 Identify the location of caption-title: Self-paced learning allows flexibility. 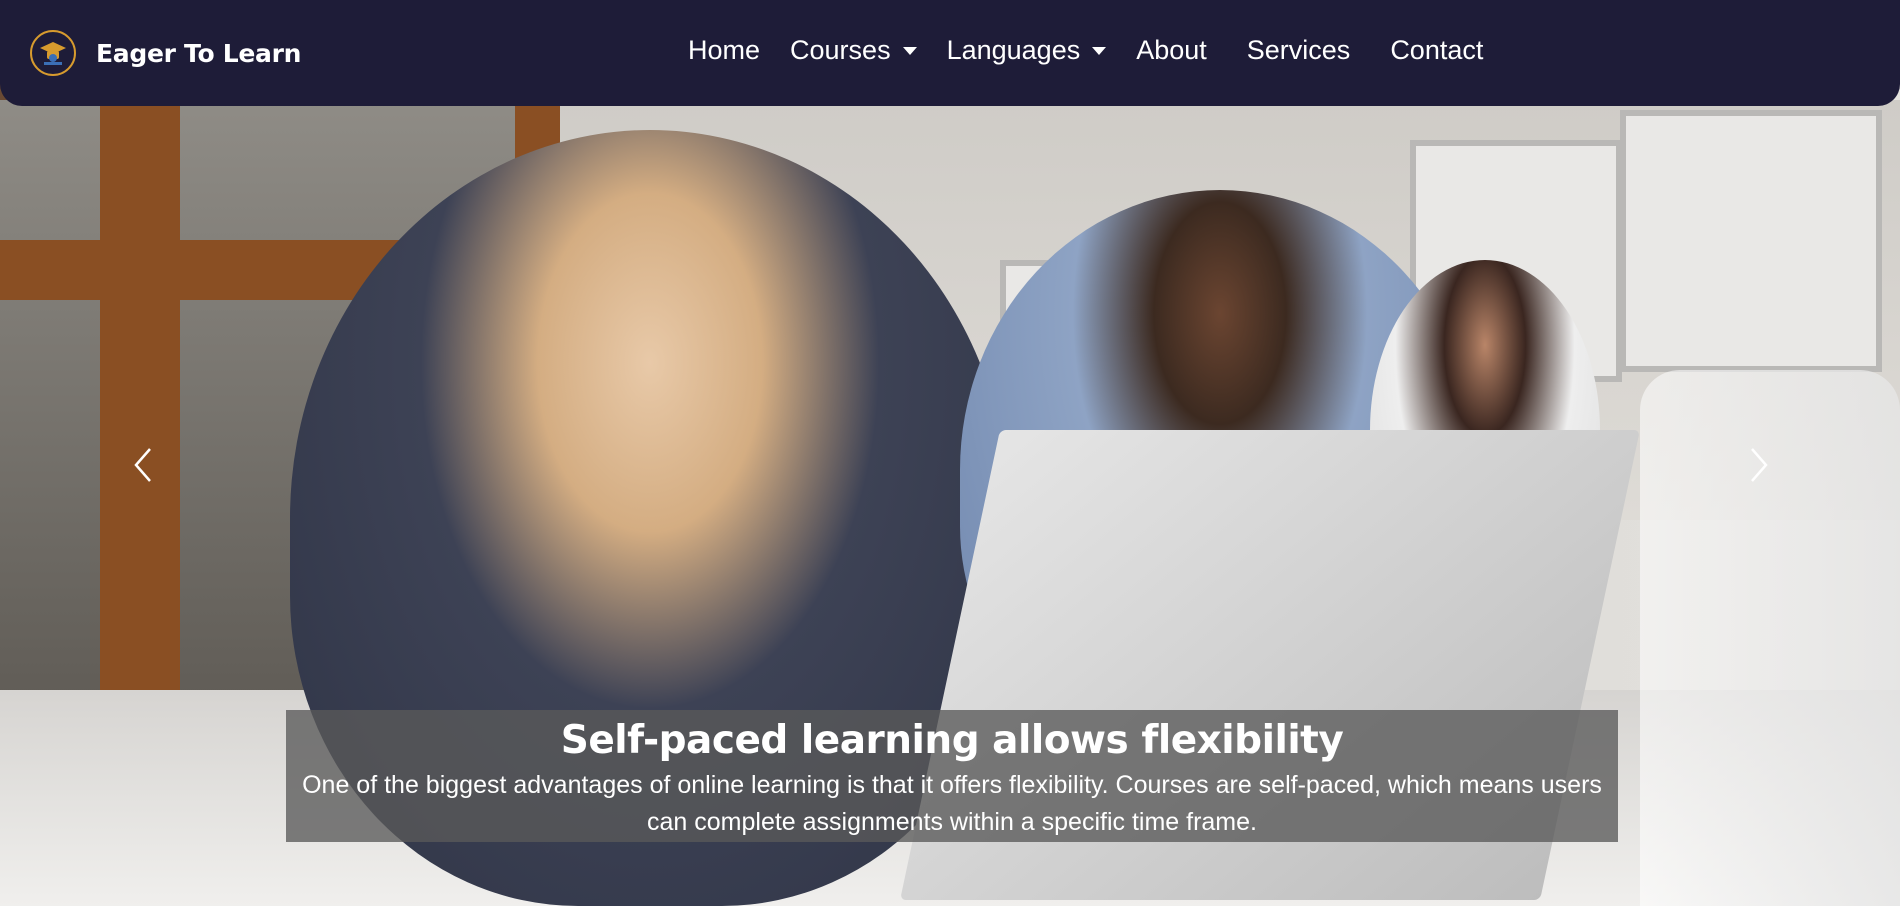
(952, 740).